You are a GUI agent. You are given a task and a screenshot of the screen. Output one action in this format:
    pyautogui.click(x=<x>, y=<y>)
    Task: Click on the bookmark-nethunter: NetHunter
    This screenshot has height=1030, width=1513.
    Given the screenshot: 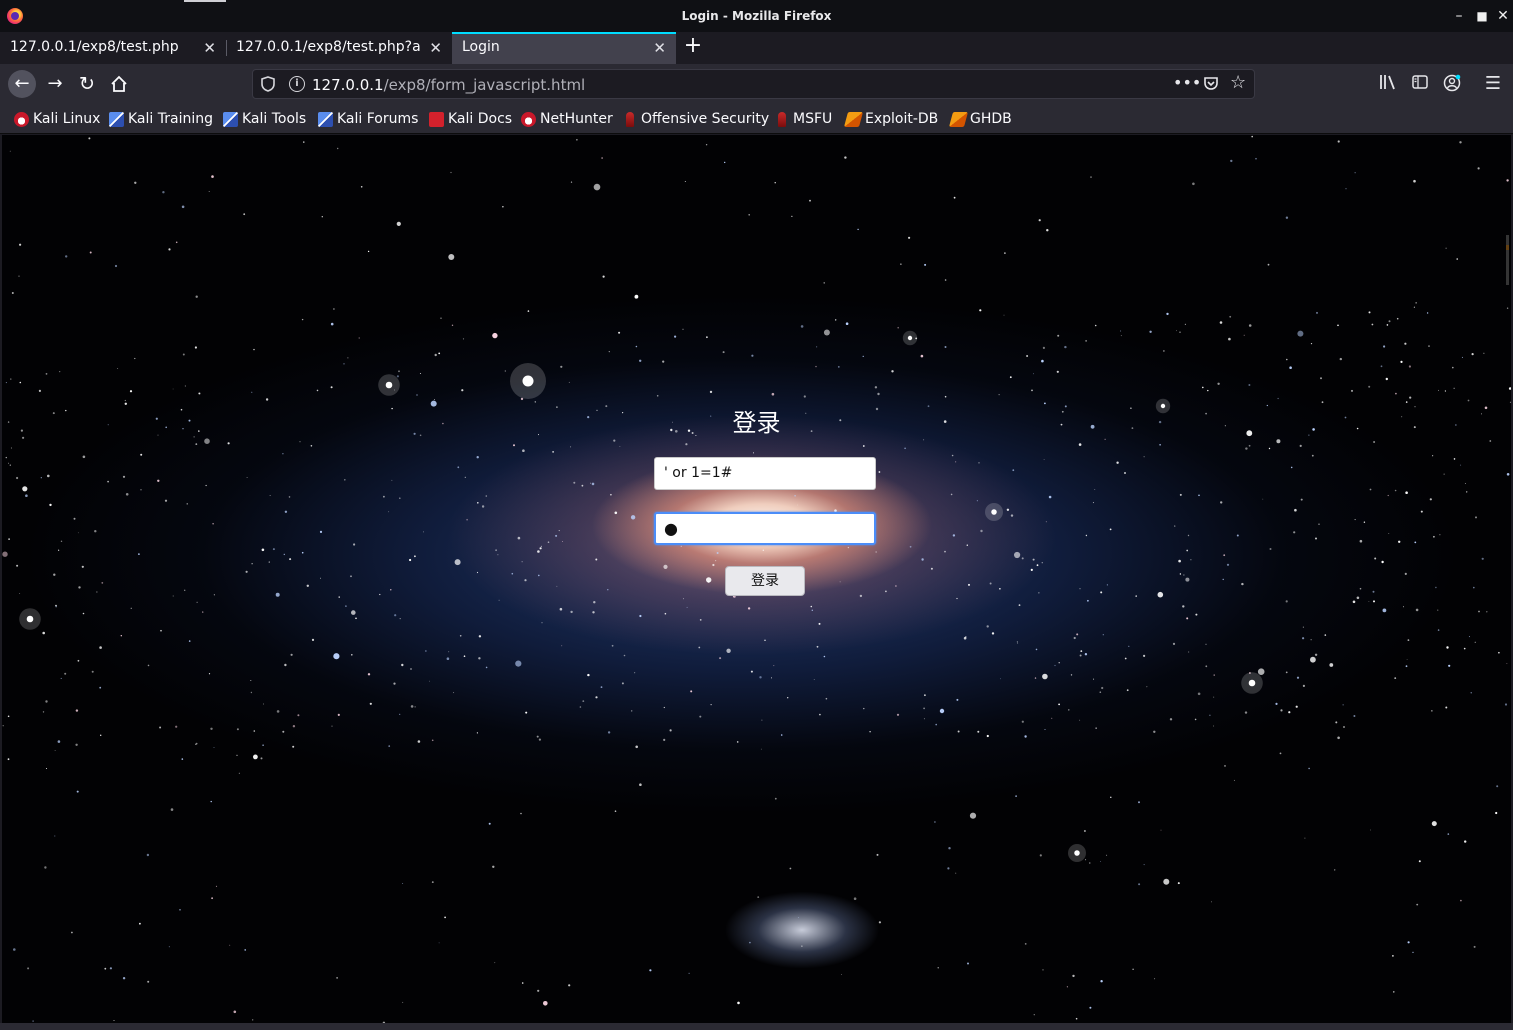 What is the action you would take?
    pyautogui.click(x=567, y=119)
    